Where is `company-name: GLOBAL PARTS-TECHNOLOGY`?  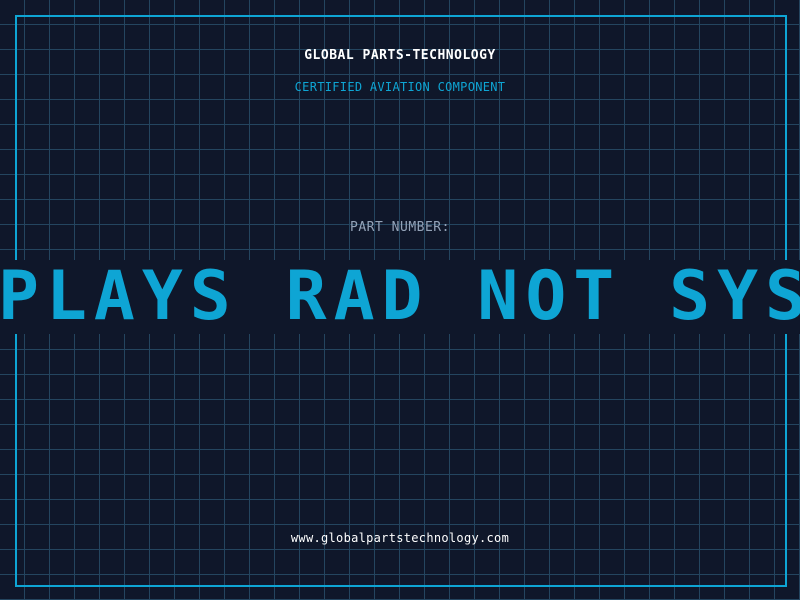
company-name: GLOBAL PARTS-TECHNOLOGY is located at coordinates (400, 55).